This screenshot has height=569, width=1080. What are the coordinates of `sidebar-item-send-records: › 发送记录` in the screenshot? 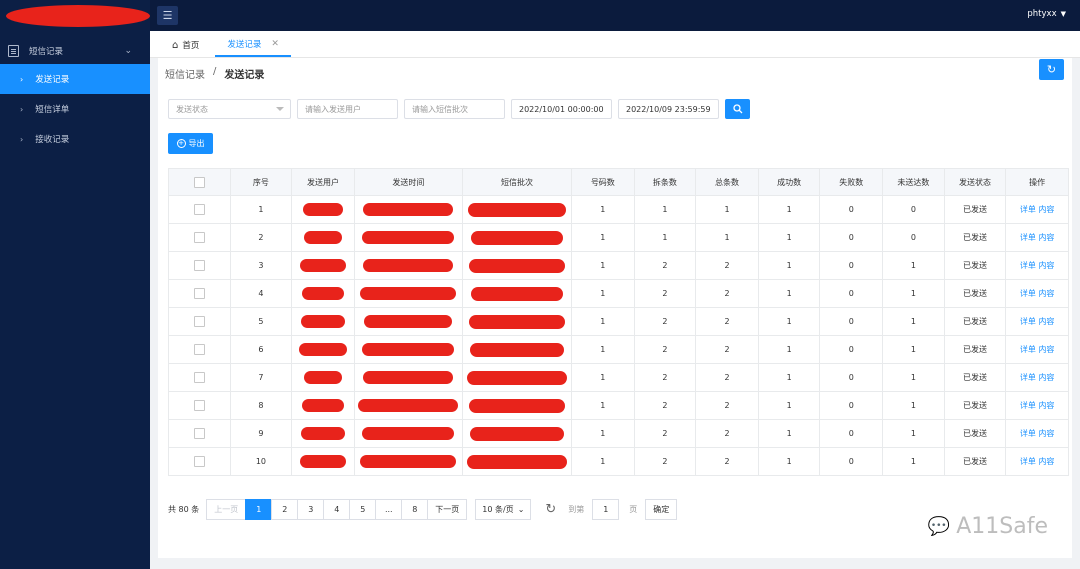 It's located at (75, 79).